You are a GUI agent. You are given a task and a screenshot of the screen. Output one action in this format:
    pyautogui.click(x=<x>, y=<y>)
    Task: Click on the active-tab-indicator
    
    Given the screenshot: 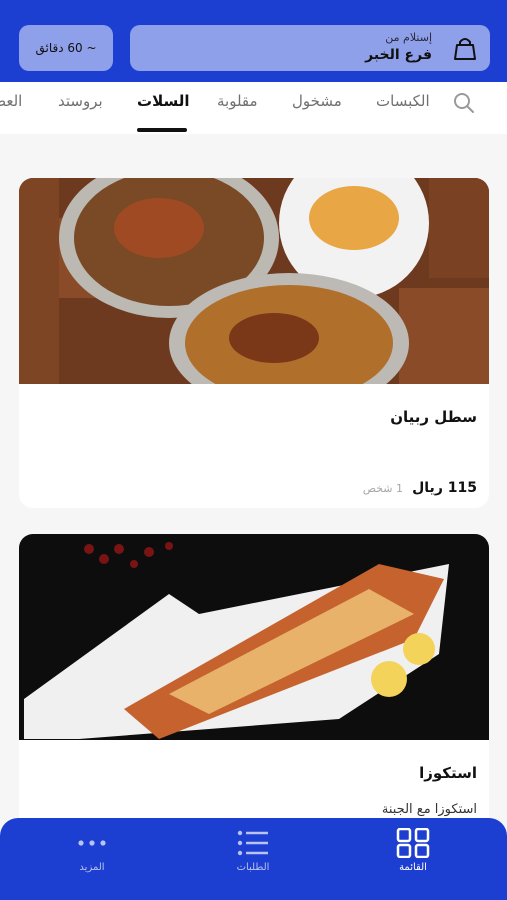 What is the action you would take?
    pyautogui.click(x=162, y=130)
    